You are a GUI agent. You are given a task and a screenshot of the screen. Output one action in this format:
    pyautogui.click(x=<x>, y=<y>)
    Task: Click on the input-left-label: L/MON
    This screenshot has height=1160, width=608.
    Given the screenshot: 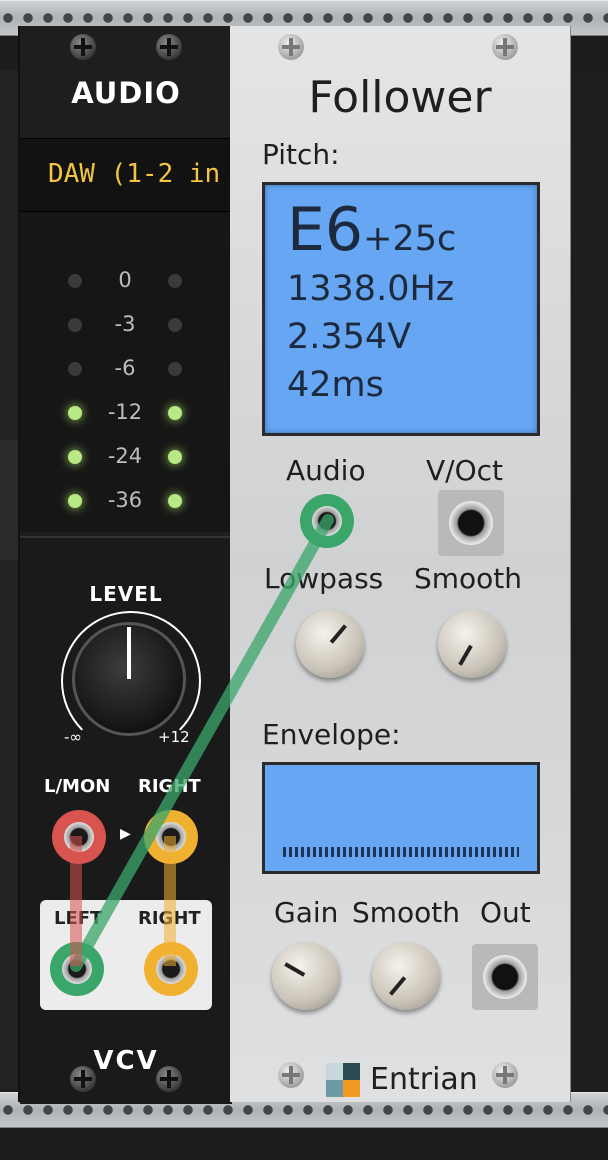 What is the action you would take?
    pyautogui.click(x=77, y=786)
    